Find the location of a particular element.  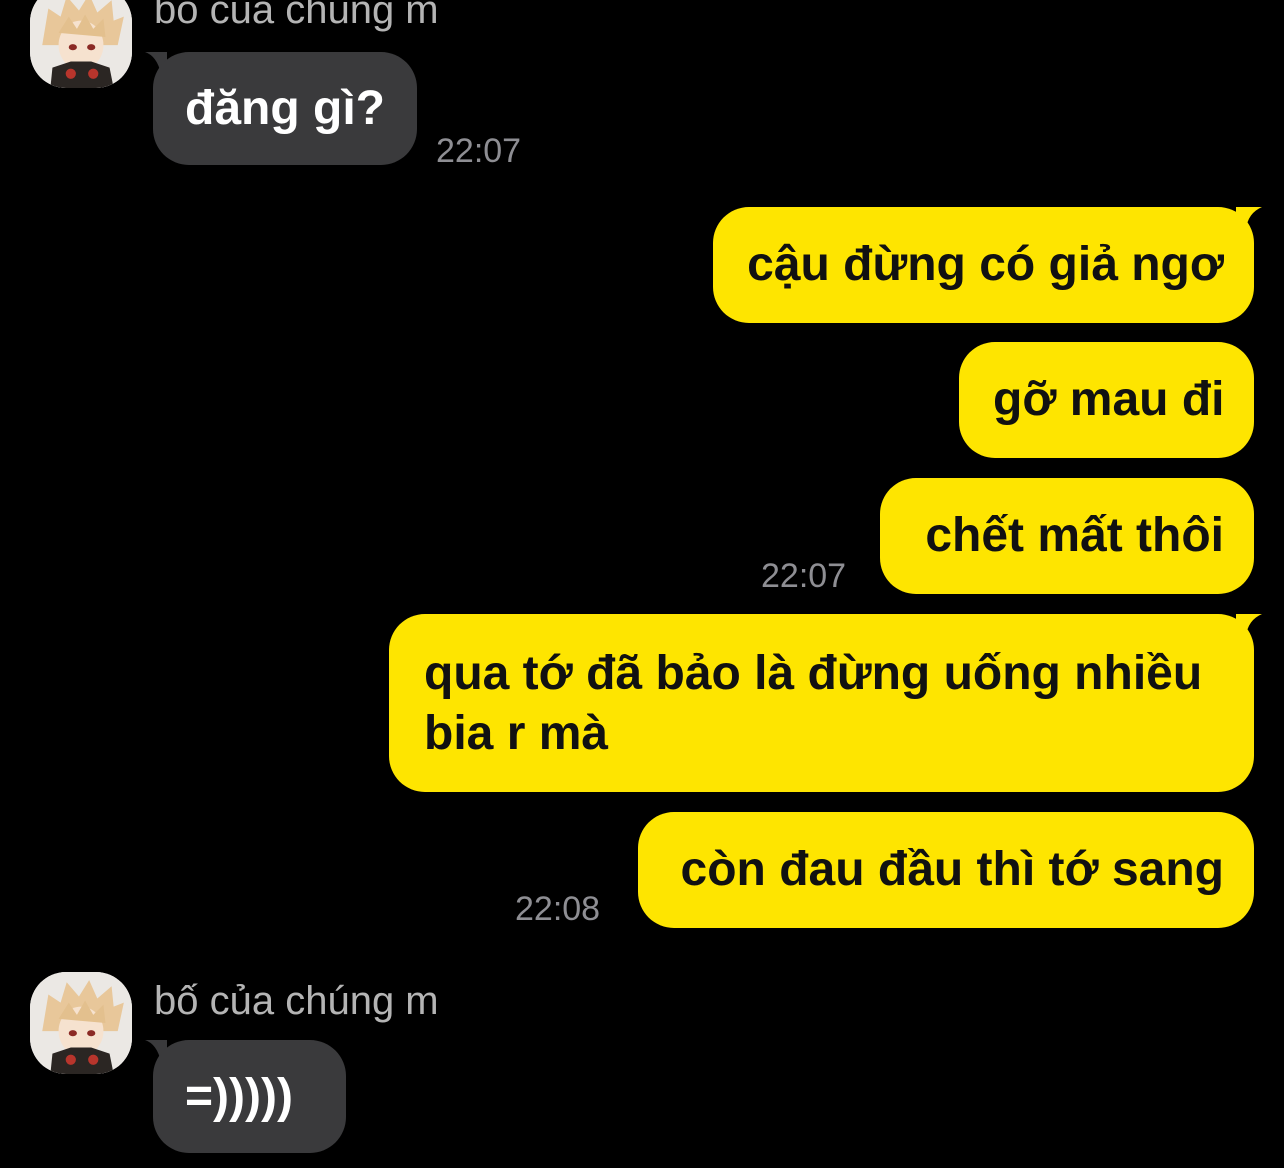

message-bubble-outgoing: chết mất thôi is located at coordinates (1067, 536).